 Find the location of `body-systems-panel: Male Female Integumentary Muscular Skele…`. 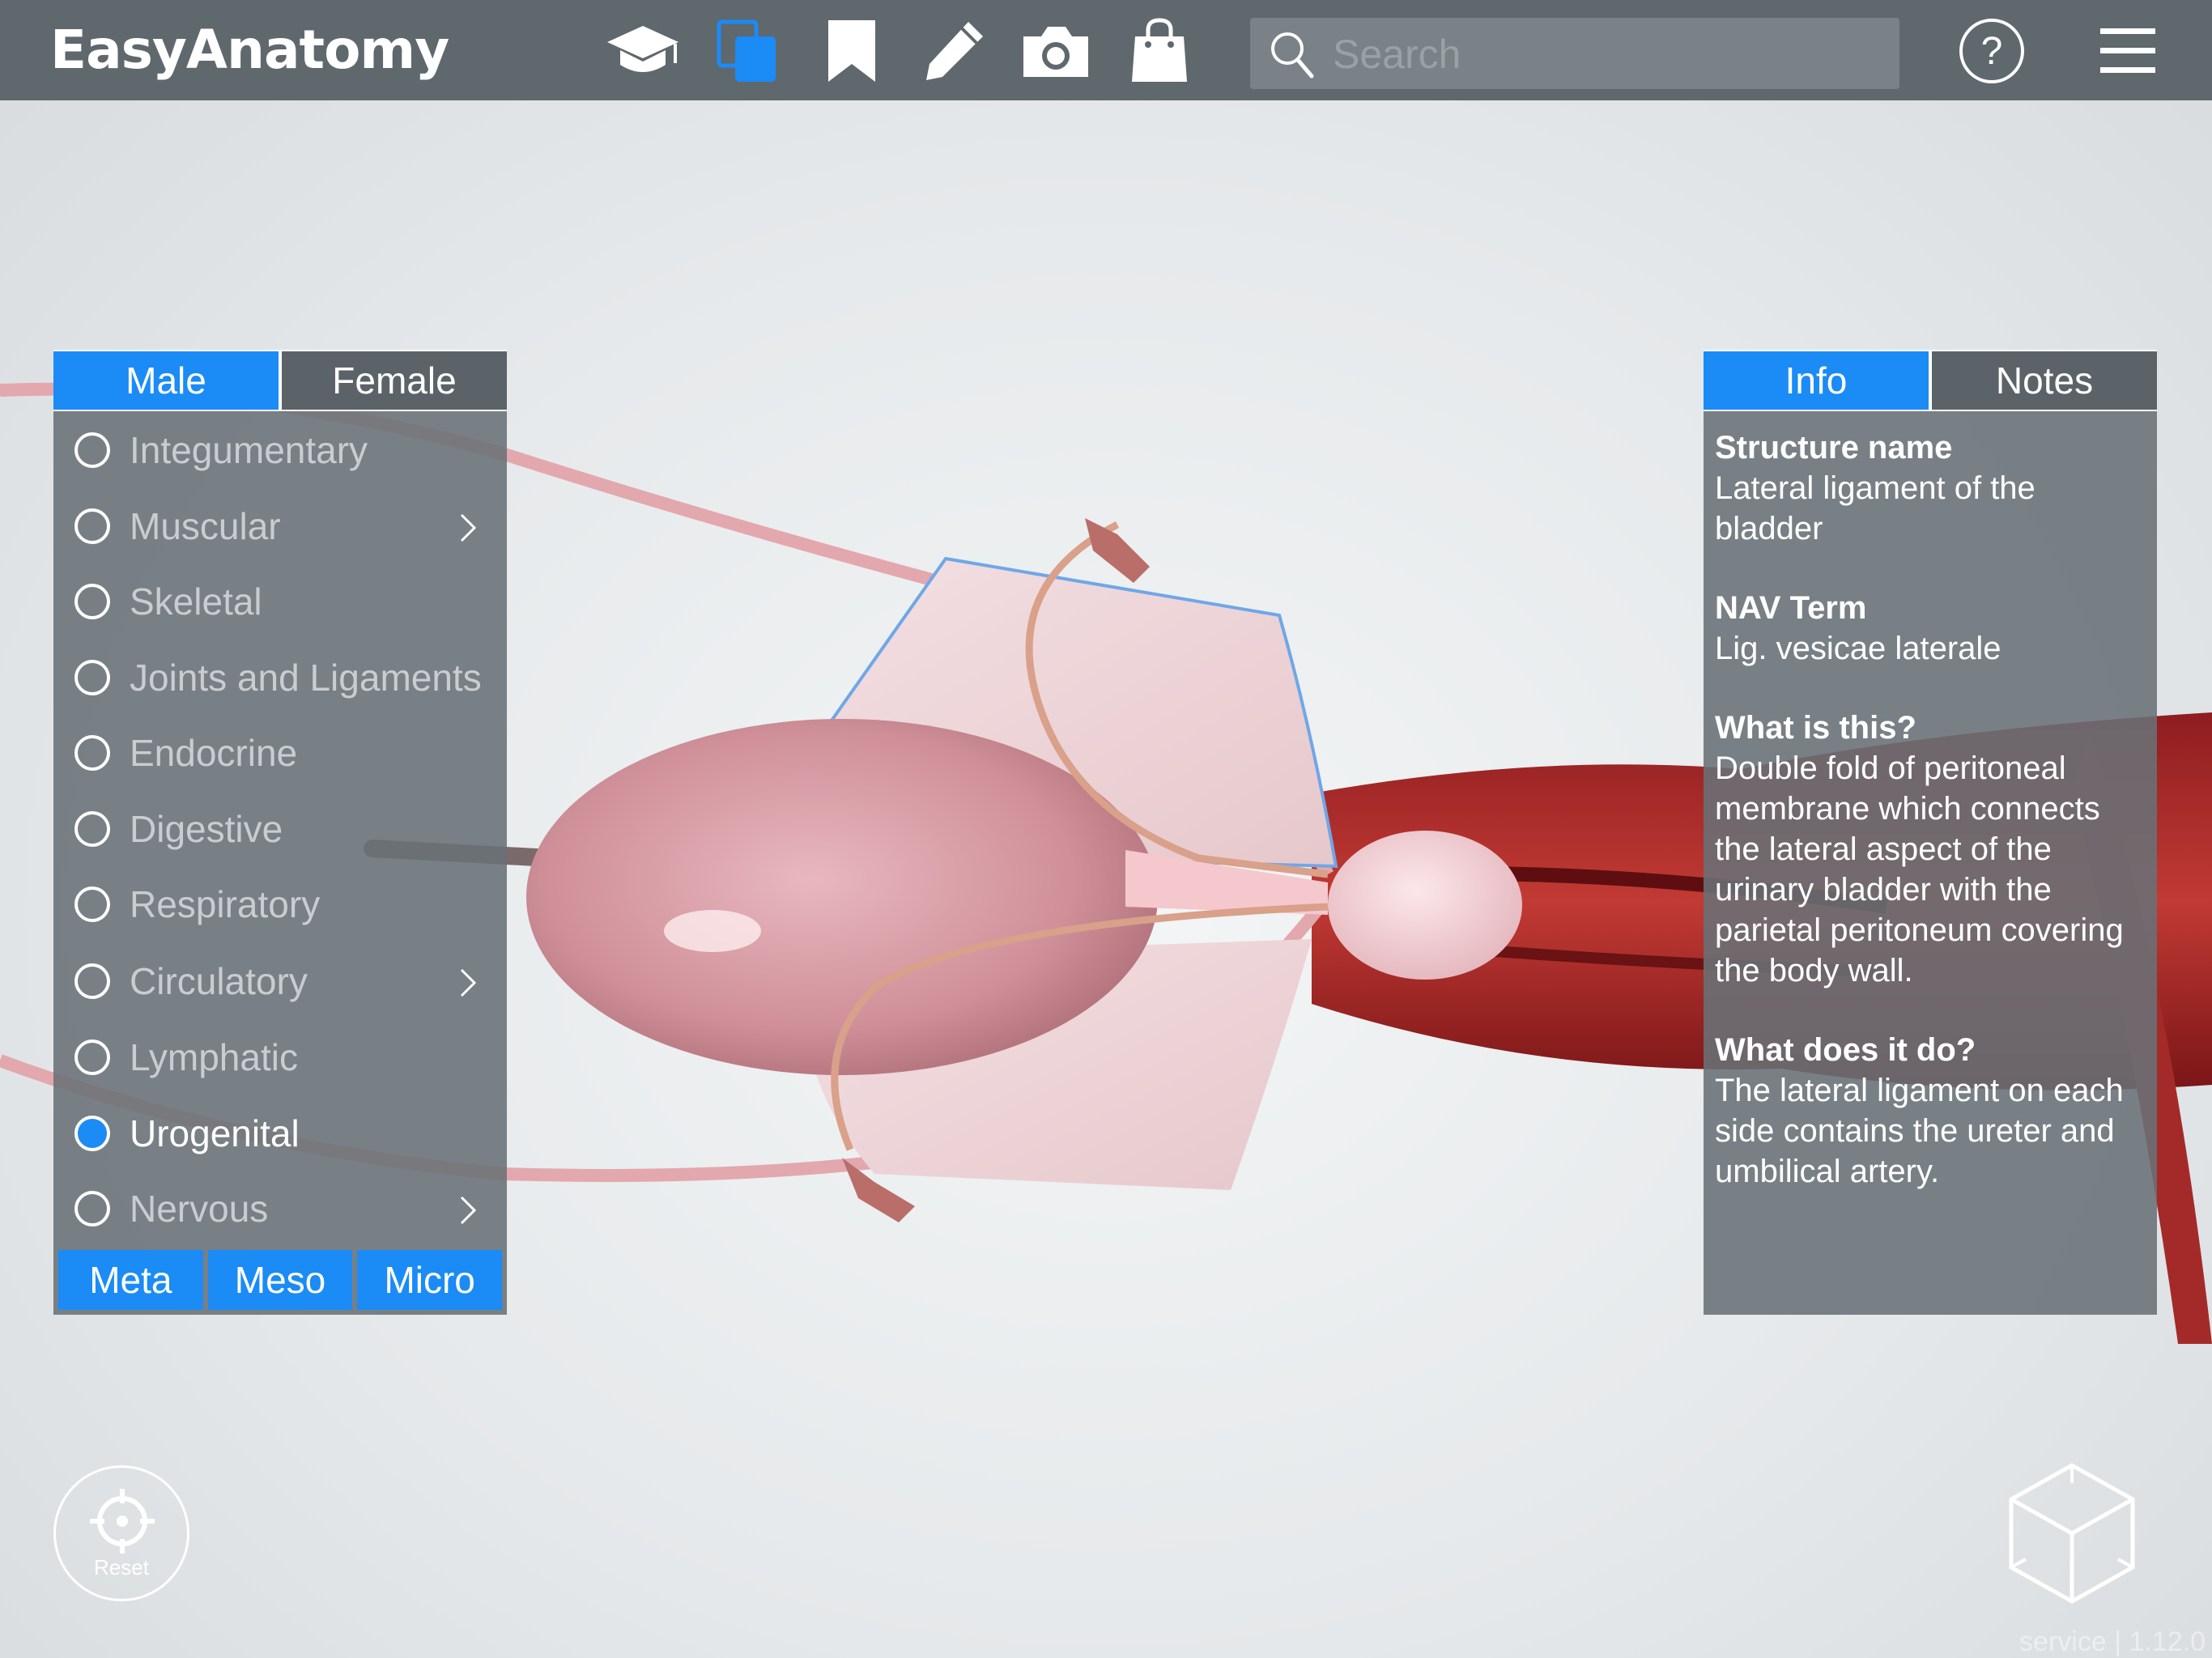

body-systems-panel: Male Female Integumentary Muscular Skele… is located at coordinates (280, 832).